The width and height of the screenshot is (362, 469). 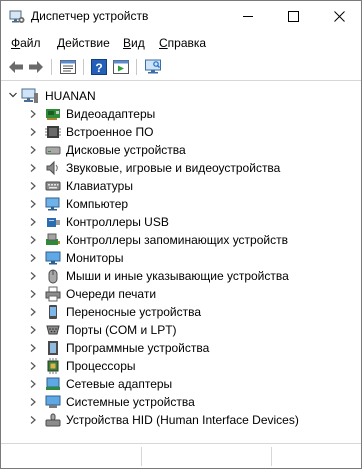 What do you see at coordinates (95, 258) in the screenshot?
I see `tree-item-label: Мониторы` at bounding box center [95, 258].